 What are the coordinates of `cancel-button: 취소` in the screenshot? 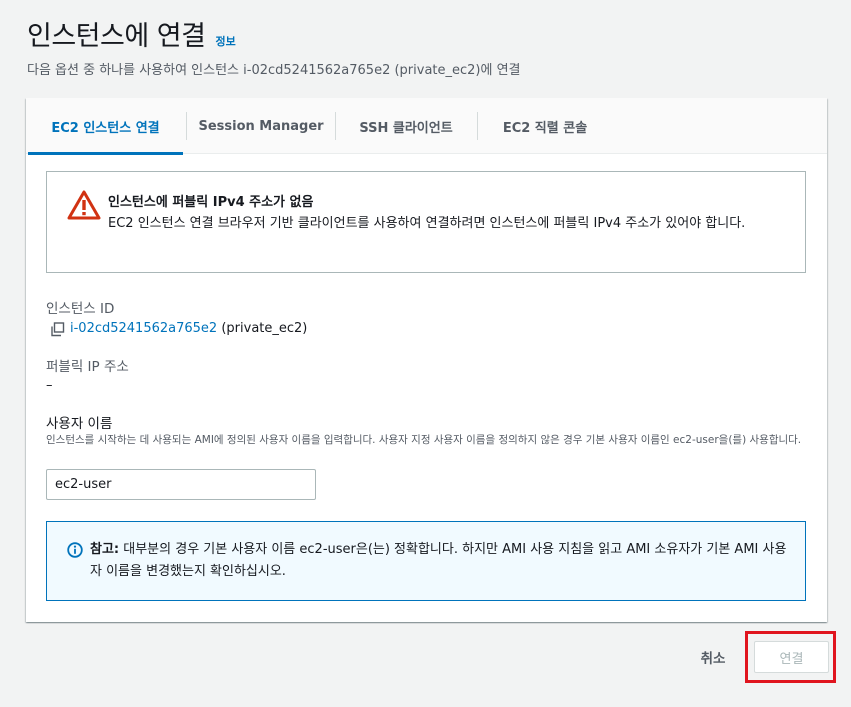 It's located at (713, 657).